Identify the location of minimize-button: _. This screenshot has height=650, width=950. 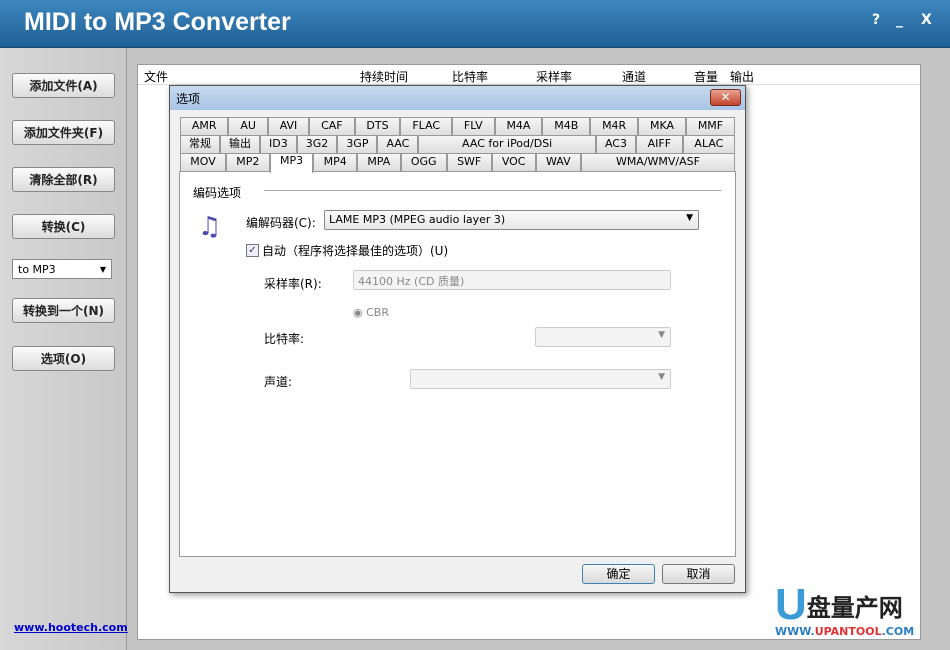
(899, 20).